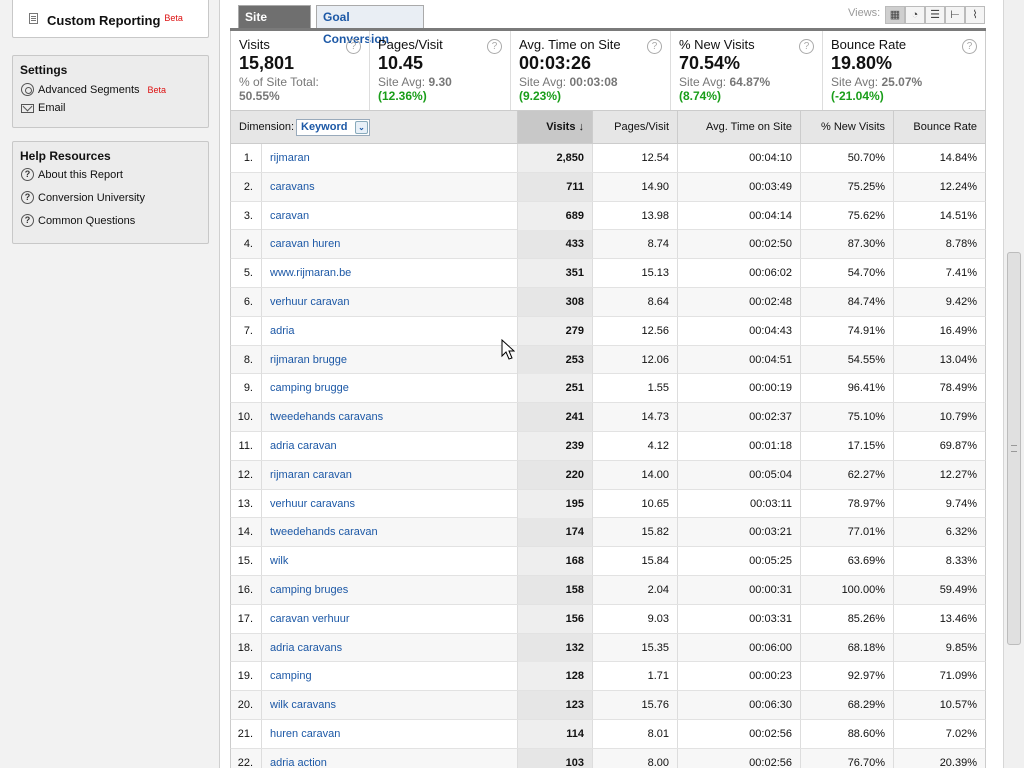 The image size is (1024, 768). What do you see at coordinates (975, 15) in the screenshot?
I see `pivot-view-icon: ⌇` at bounding box center [975, 15].